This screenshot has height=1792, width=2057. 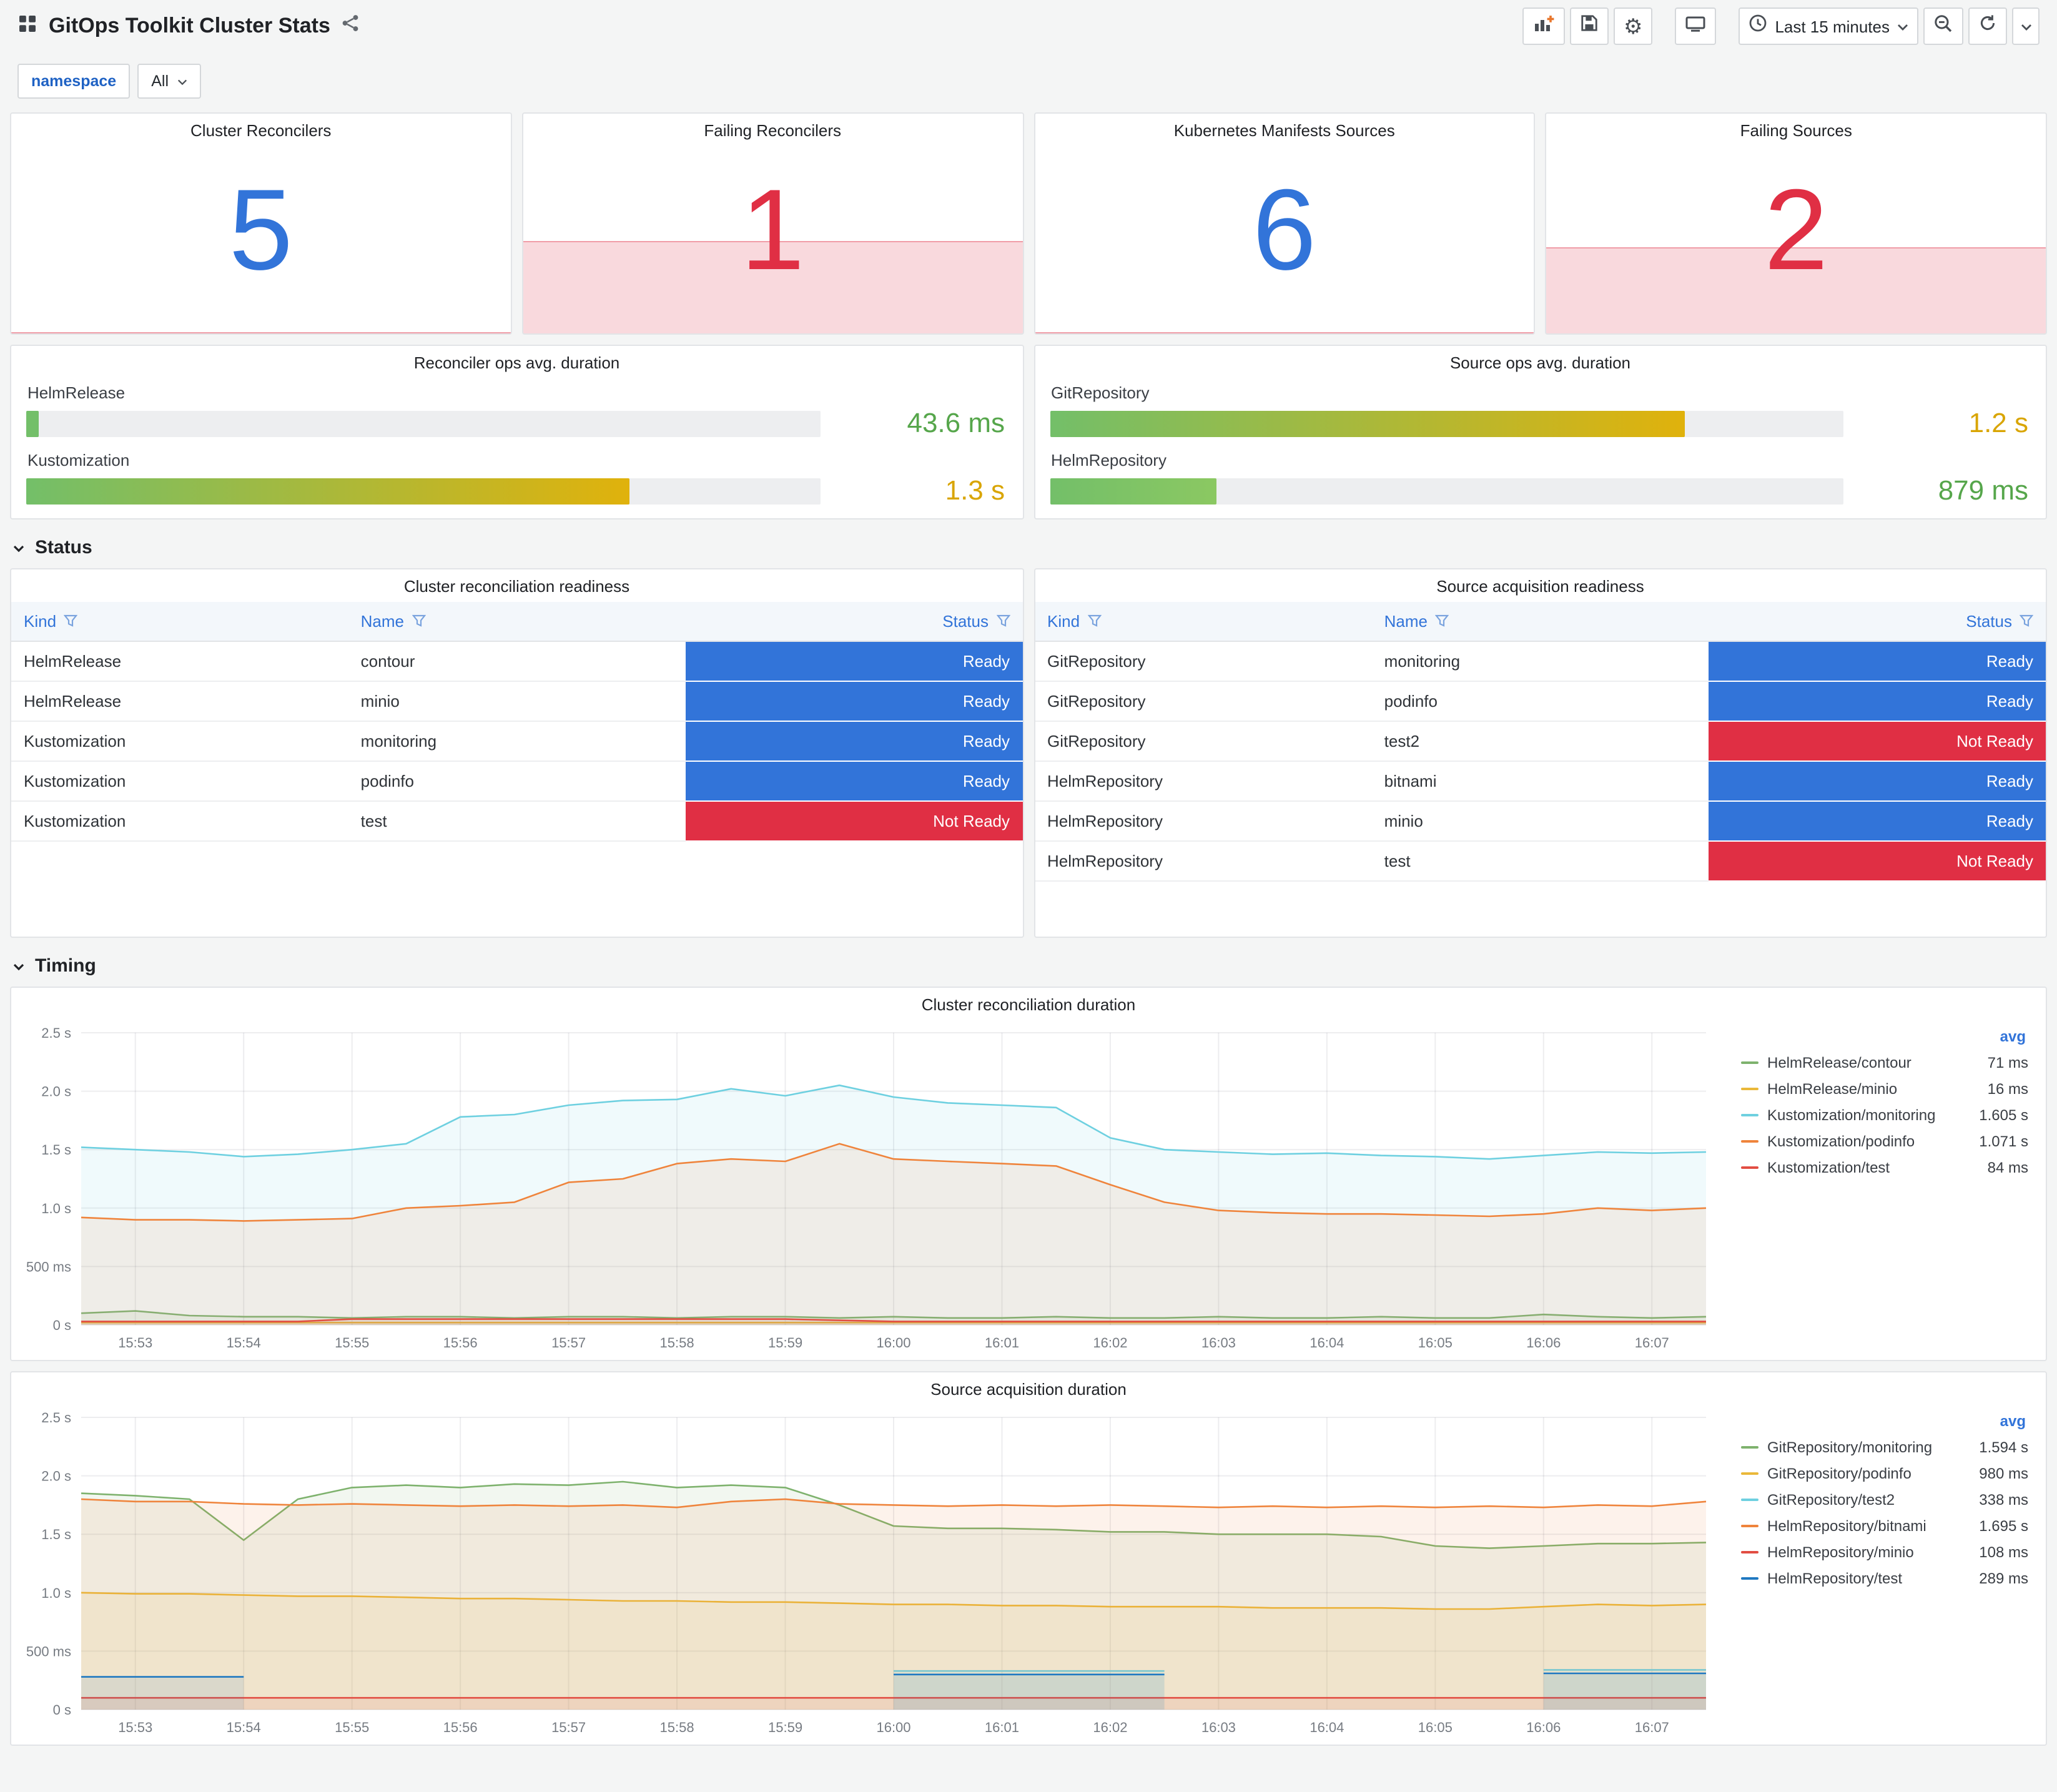 What do you see at coordinates (351, 26) in the screenshot?
I see `share-icon` at bounding box center [351, 26].